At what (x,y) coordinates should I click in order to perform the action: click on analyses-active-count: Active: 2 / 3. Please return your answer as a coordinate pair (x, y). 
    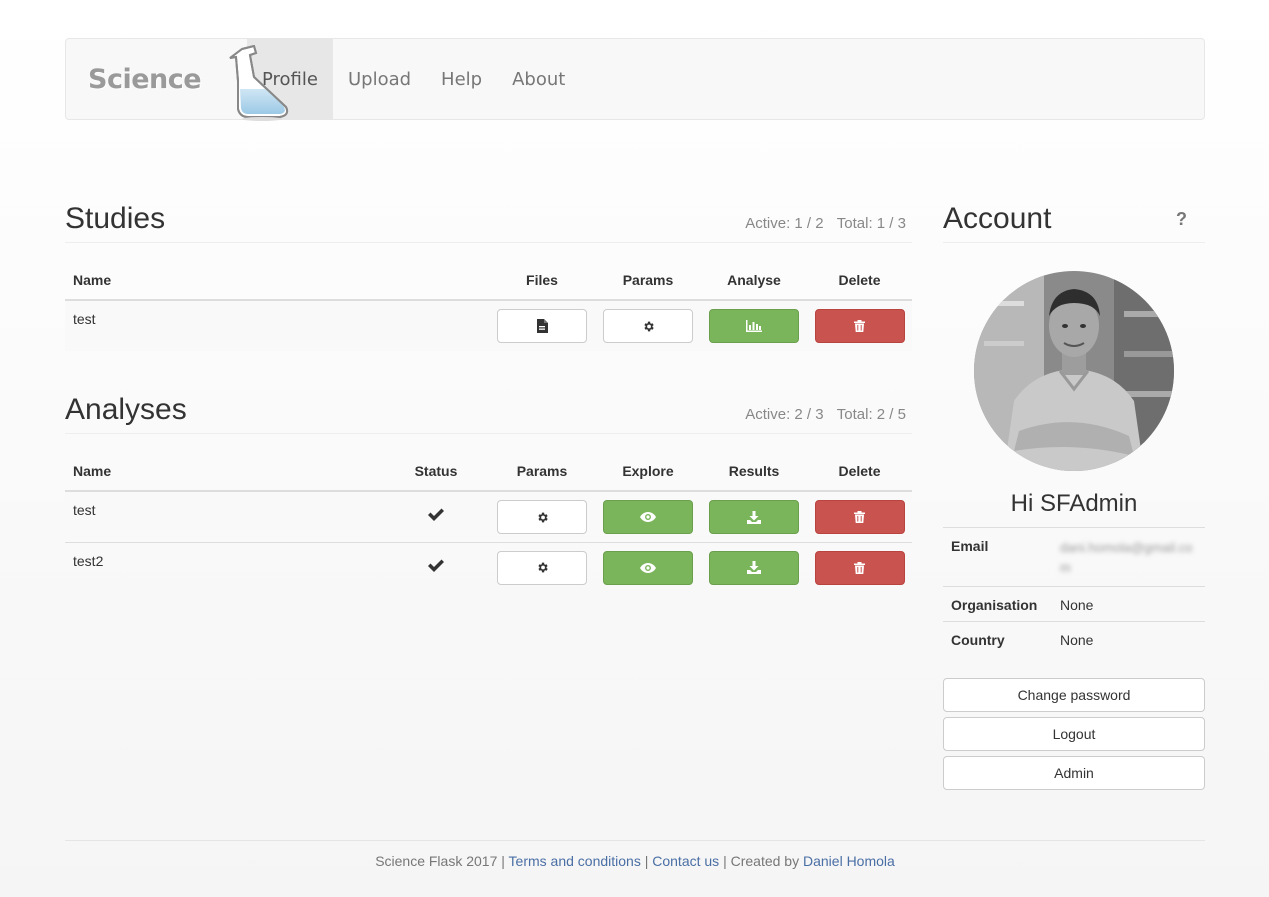
    Looking at the image, I should click on (784, 414).